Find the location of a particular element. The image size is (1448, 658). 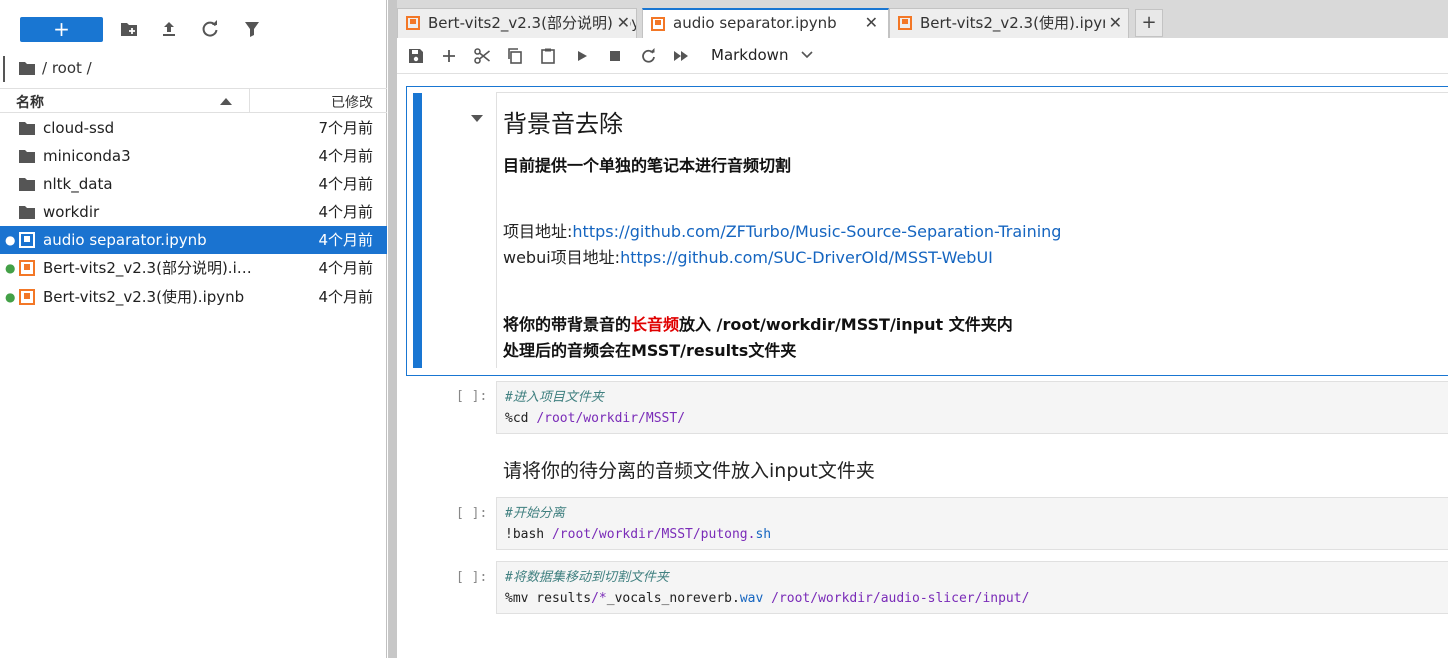

breadcrumb: / root / is located at coordinates (55, 68).